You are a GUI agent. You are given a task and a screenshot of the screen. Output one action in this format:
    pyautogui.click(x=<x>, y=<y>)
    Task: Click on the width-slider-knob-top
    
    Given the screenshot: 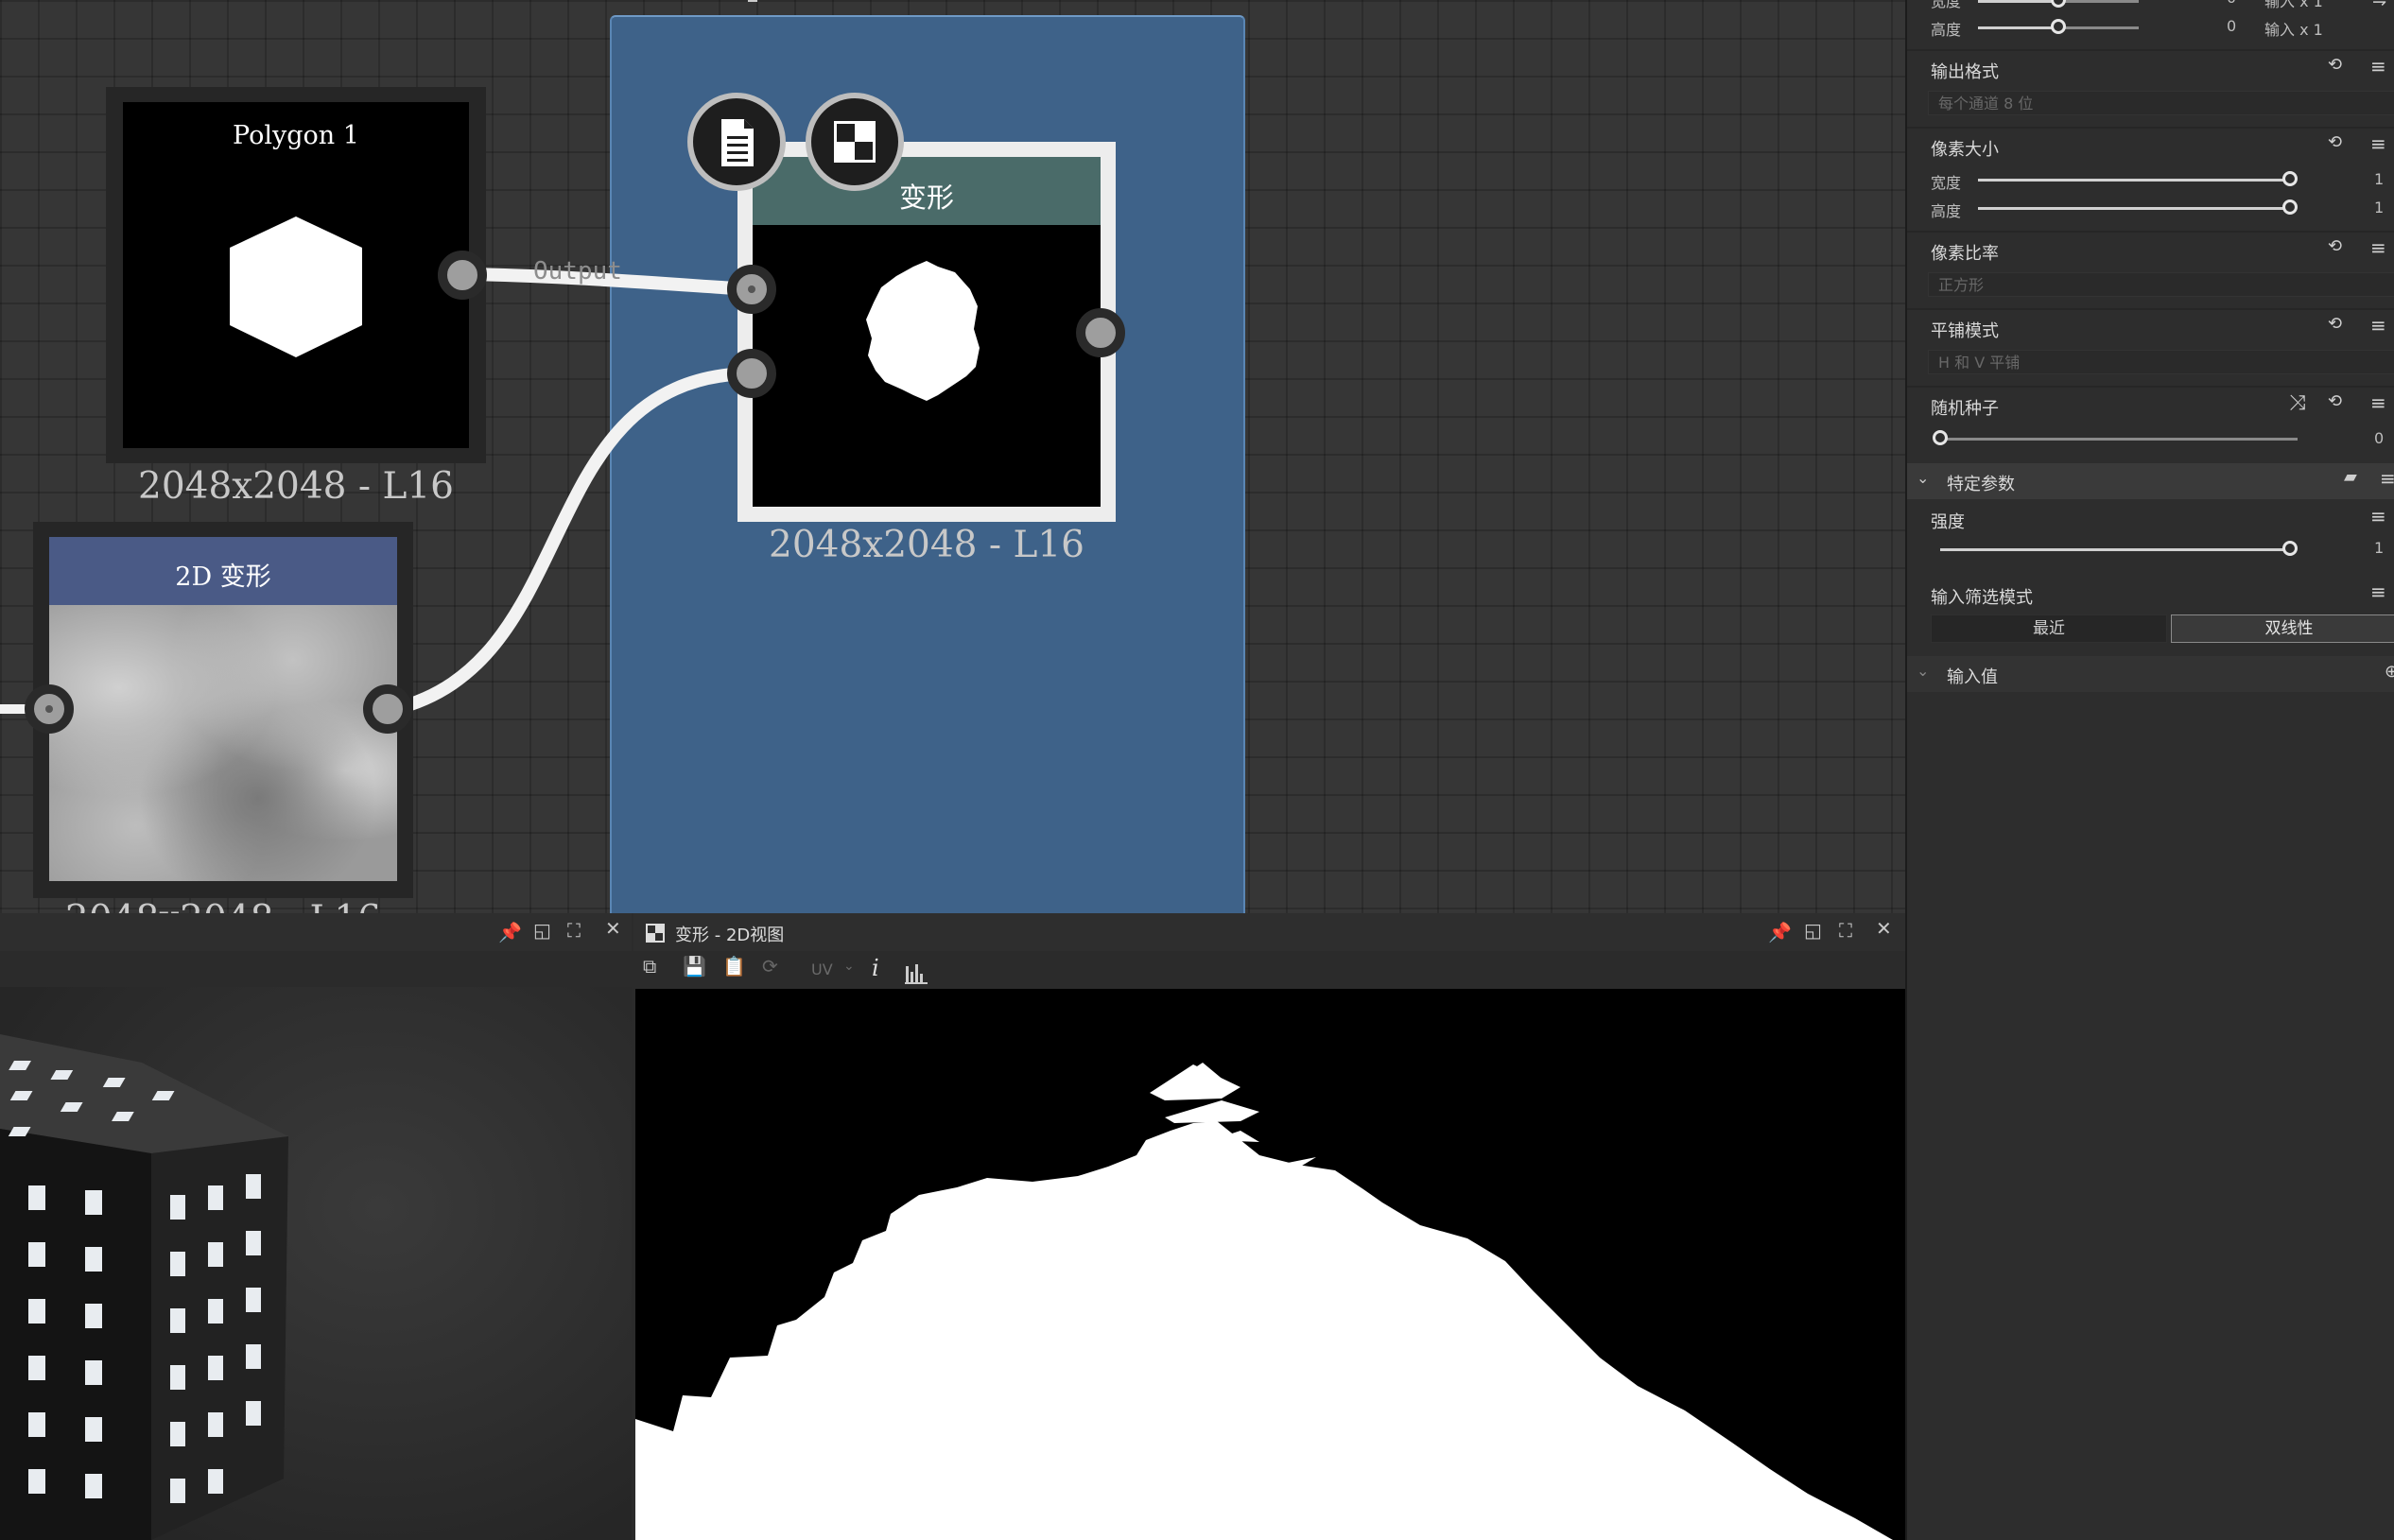 What is the action you would take?
    pyautogui.click(x=2058, y=4)
    